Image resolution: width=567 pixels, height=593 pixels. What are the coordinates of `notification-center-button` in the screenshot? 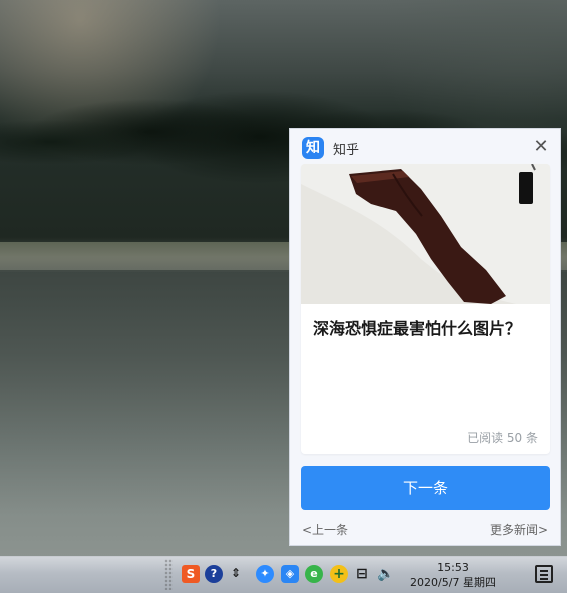 It's located at (543, 575).